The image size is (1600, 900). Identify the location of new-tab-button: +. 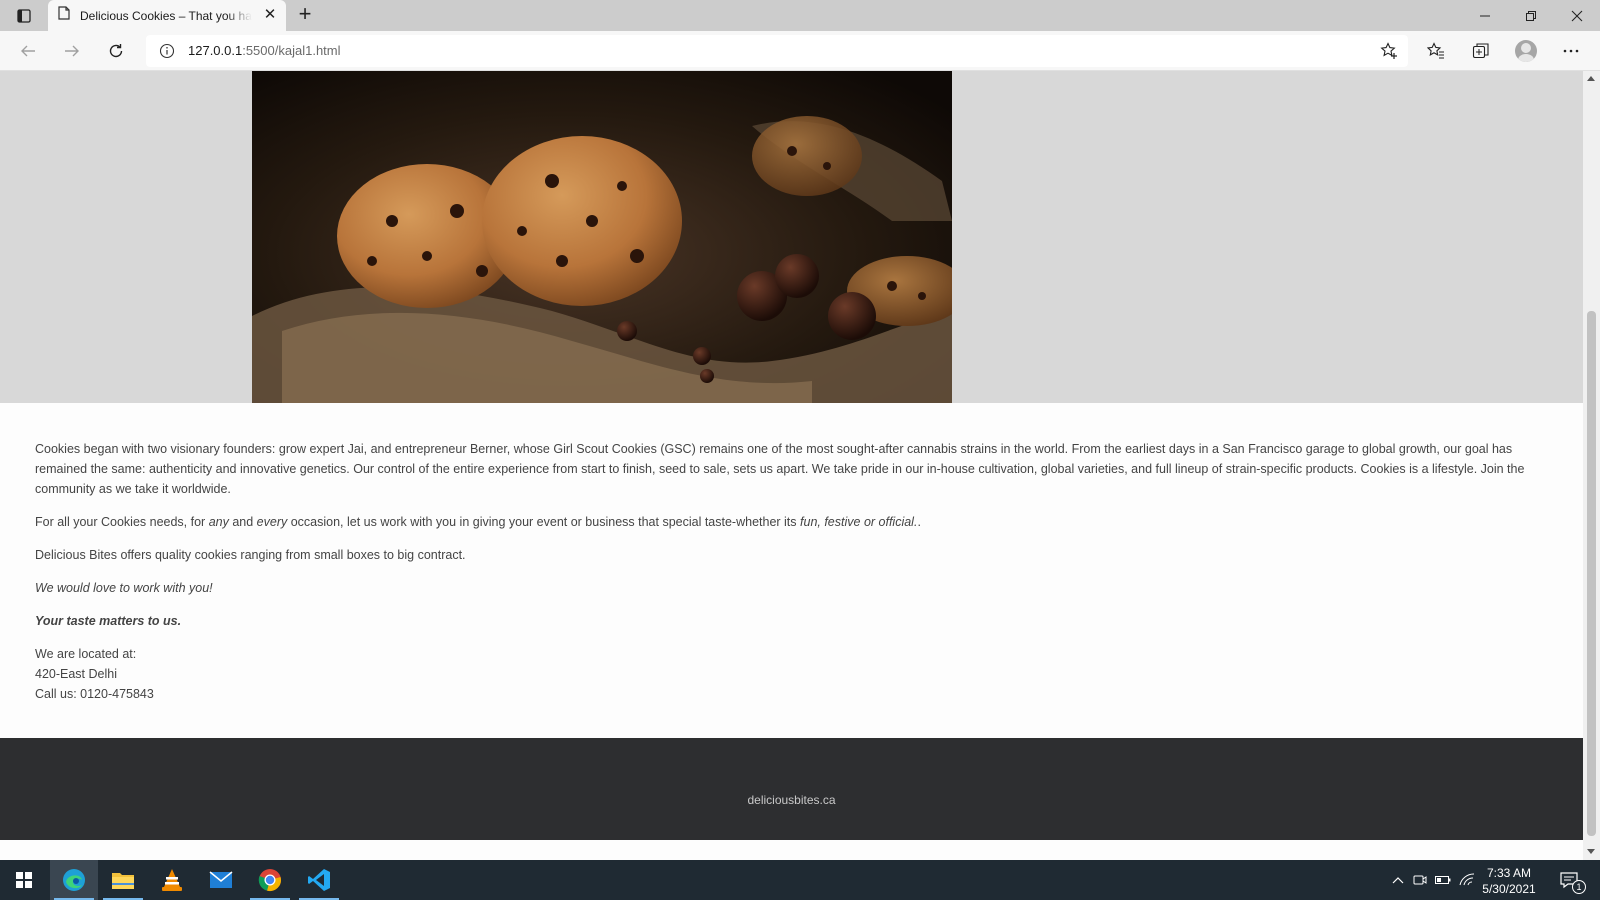
(305, 14).